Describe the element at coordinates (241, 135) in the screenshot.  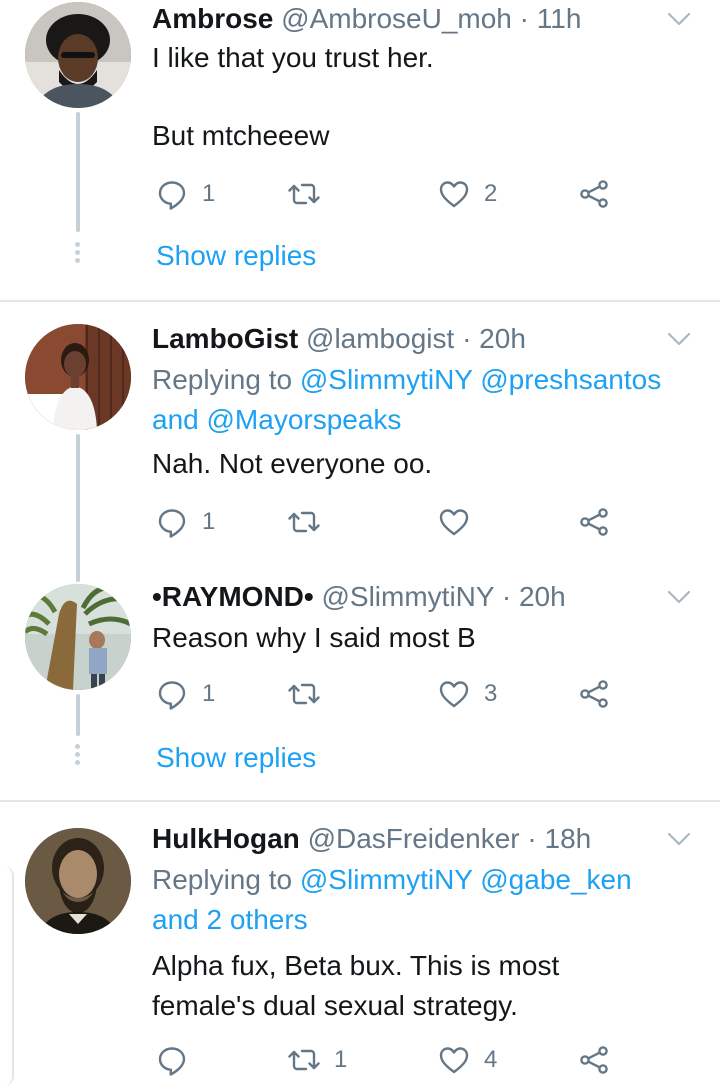
I see `tweet-text-line: But mtcheeew` at that location.